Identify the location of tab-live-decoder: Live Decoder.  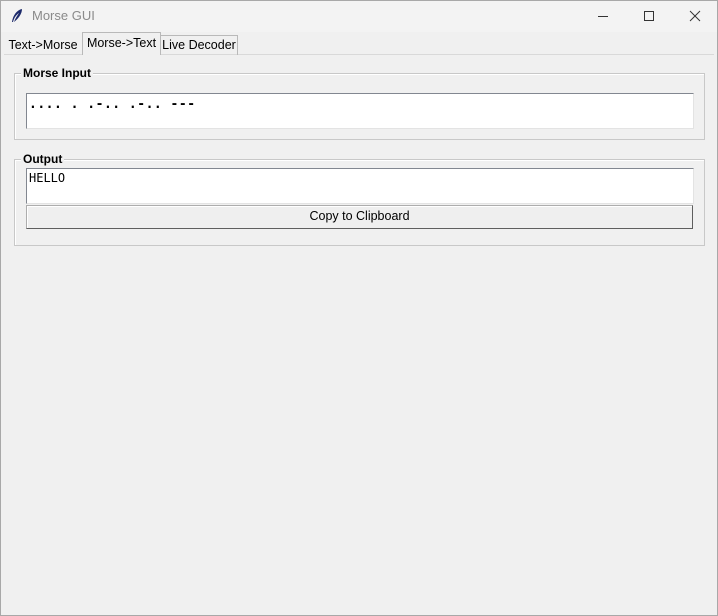
(199, 45).